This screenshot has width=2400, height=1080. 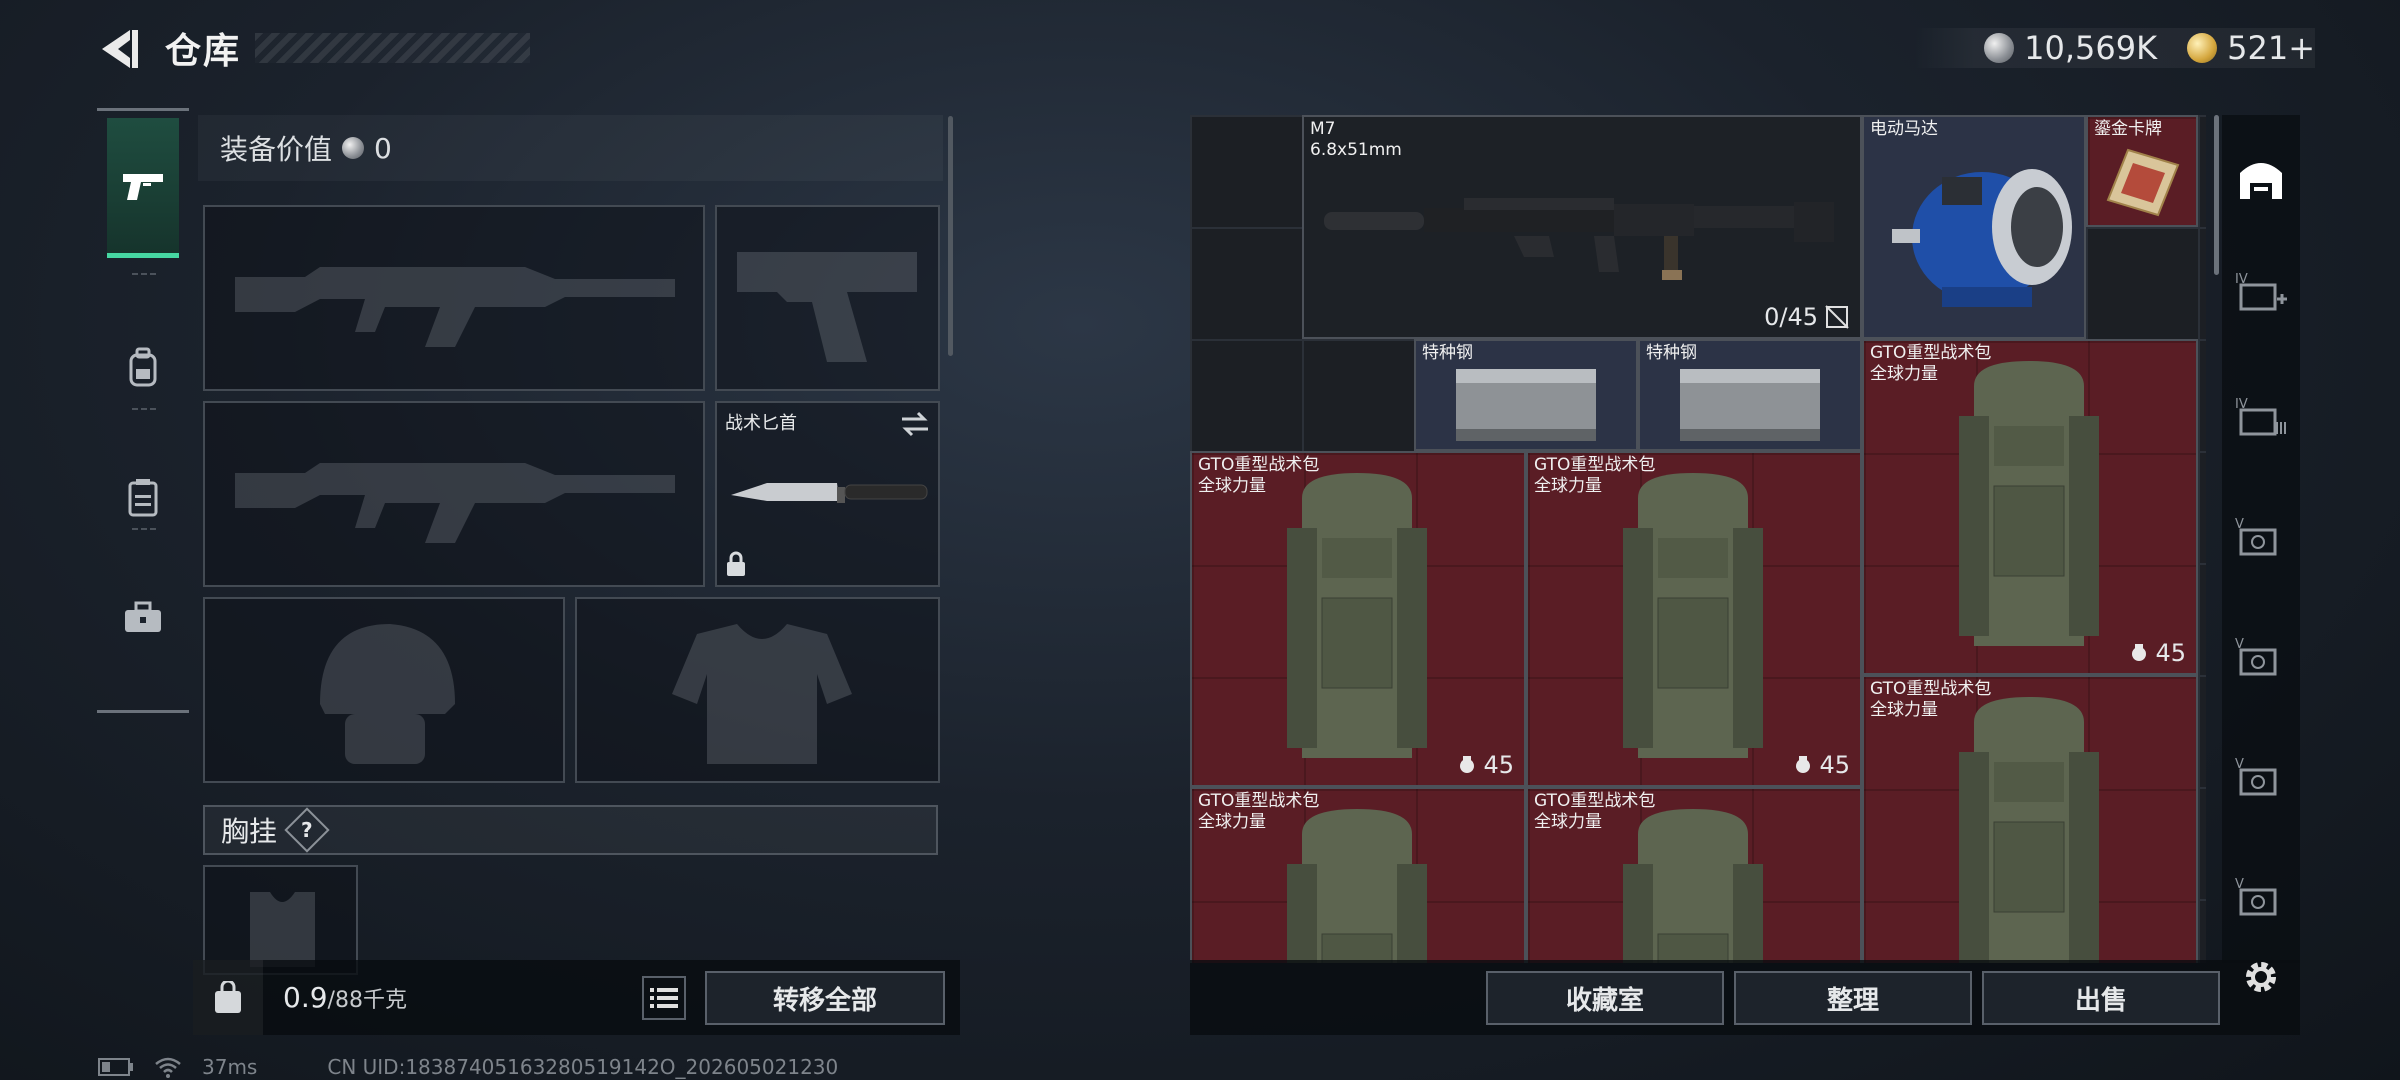 What do you see at coordinates (1853, 998) in the screenshot?
I see `organize-button: 整理` at bounding box center [1853, 998].